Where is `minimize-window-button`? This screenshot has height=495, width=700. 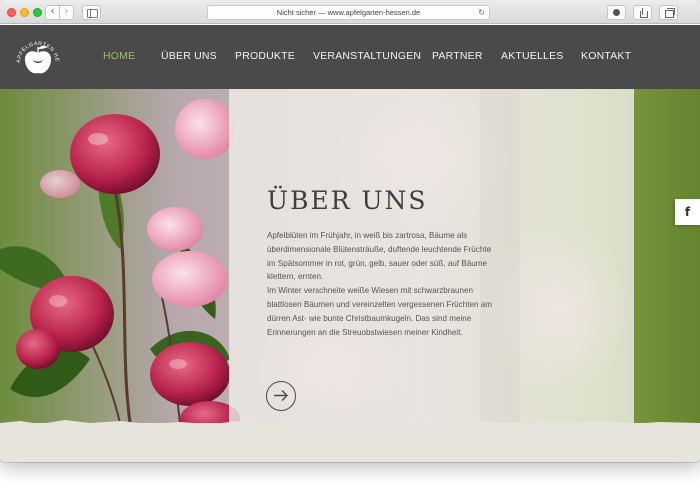 minimize-window-button is located at coordinates (24, 12).